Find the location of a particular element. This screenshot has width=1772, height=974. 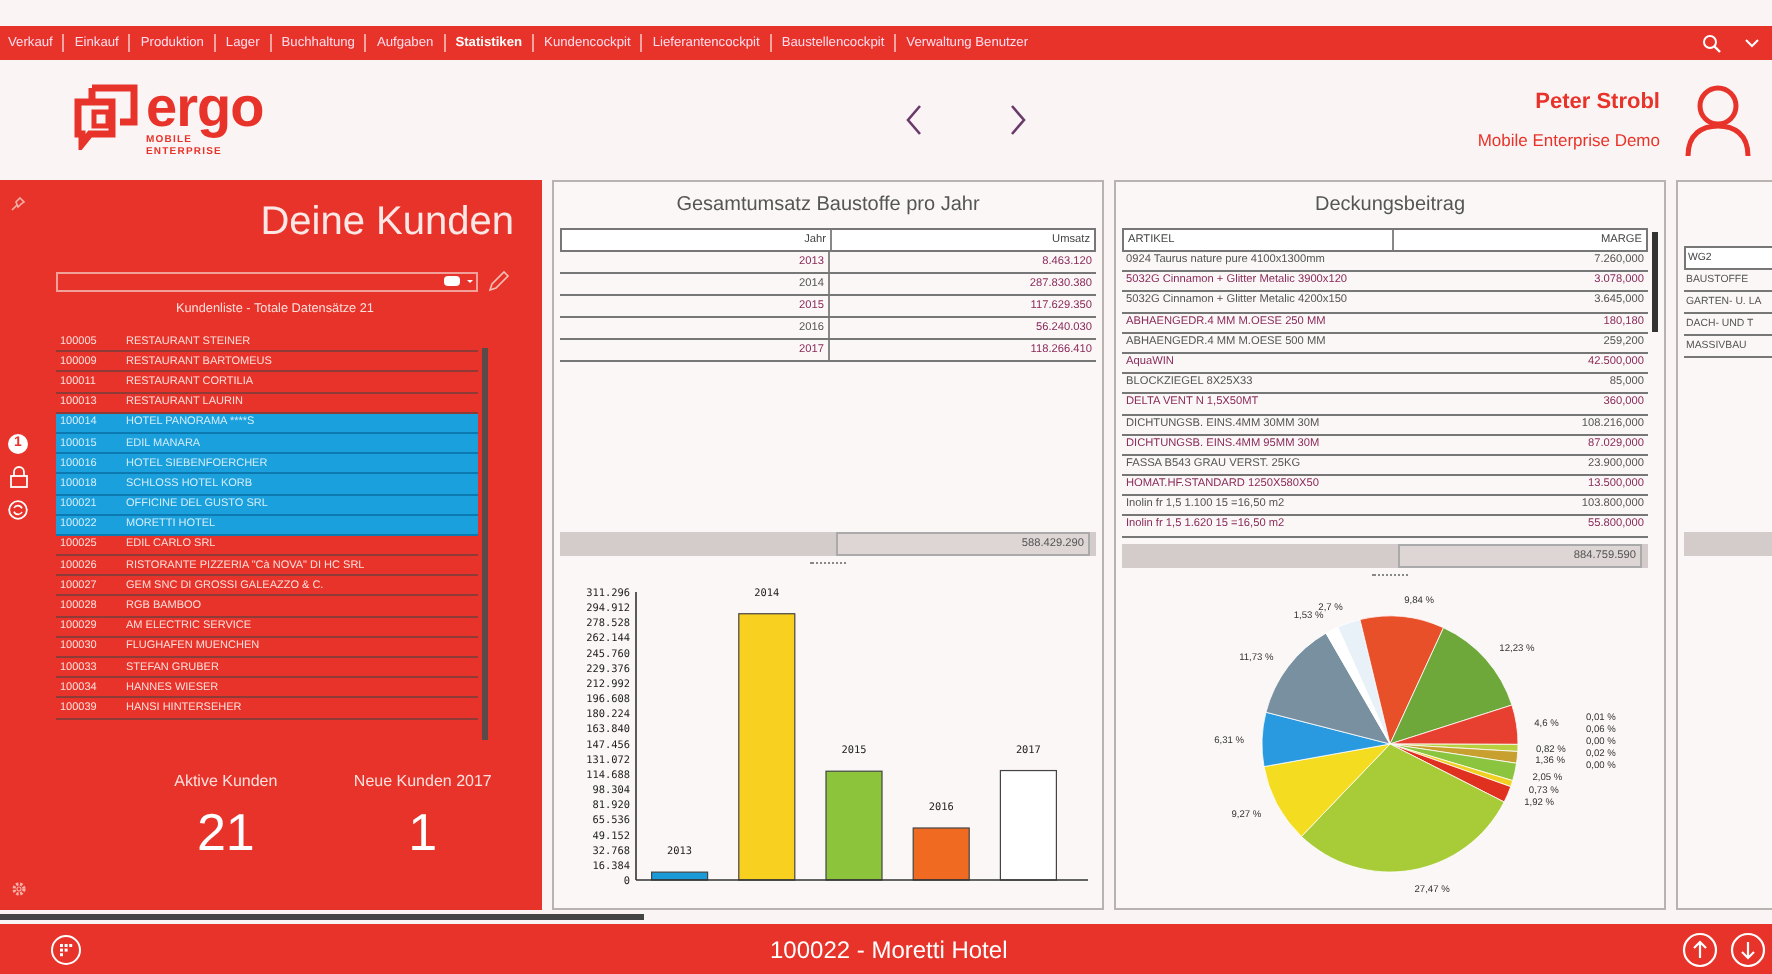

logo-icon is located at coordinates (106, 116).